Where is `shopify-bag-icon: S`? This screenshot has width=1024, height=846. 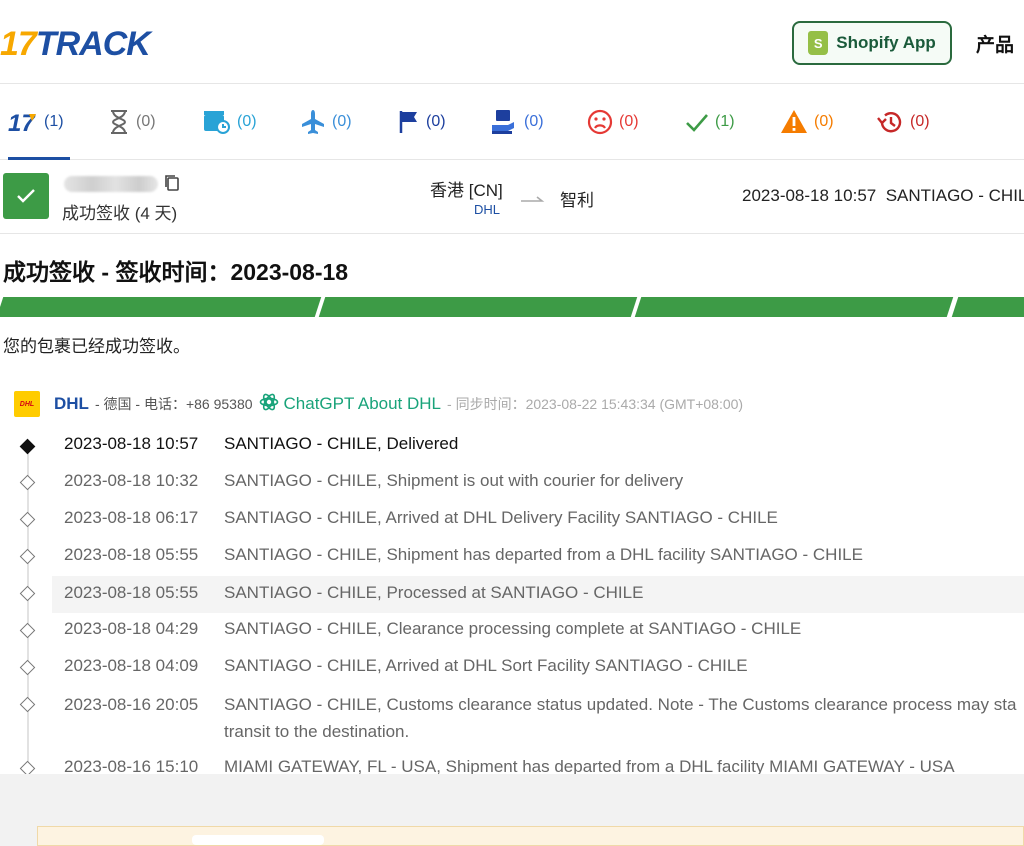
shopify-bag-icon: S is located at coordinates (818, 43).